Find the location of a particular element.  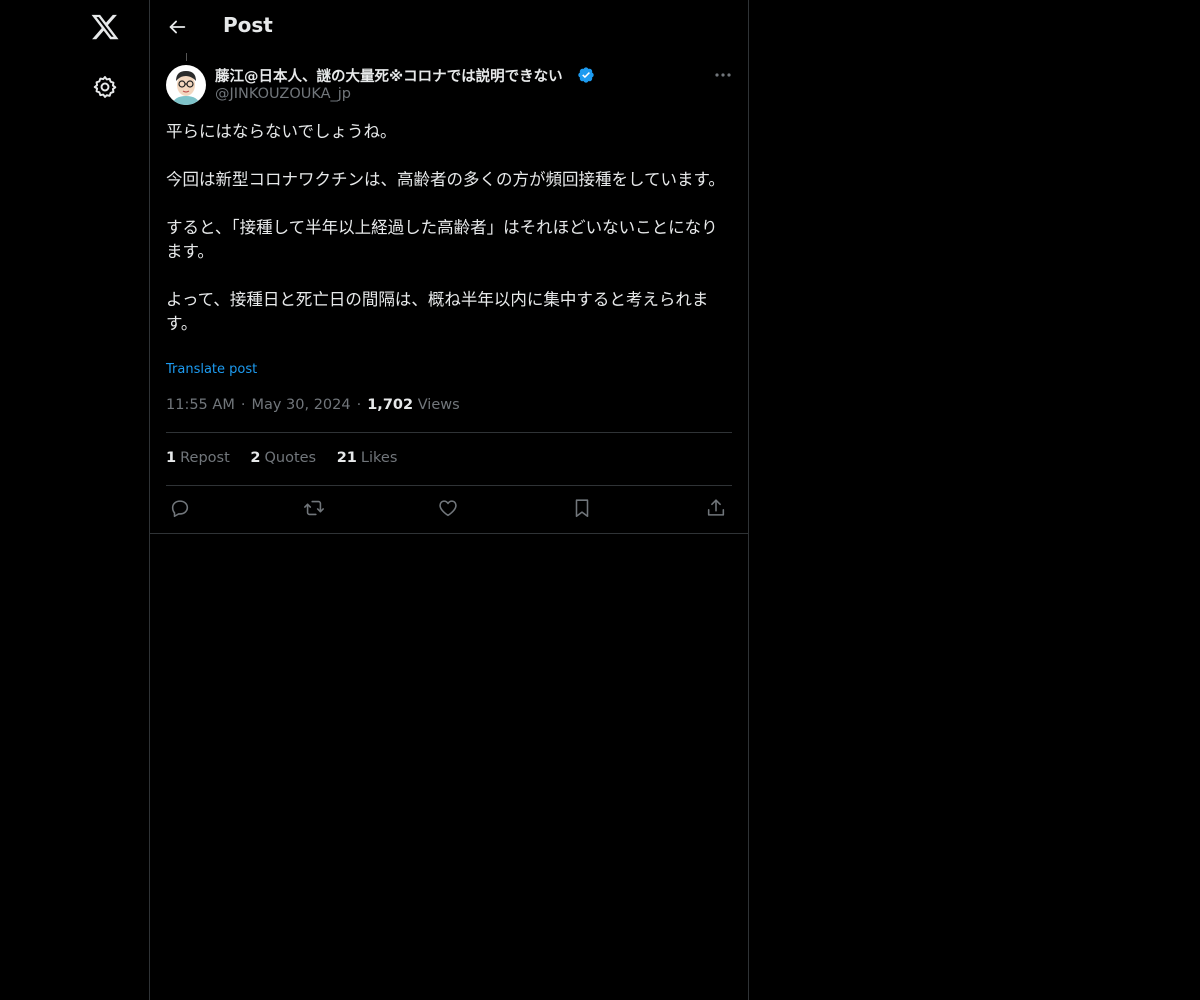

reply-icon is located at coordinates (181, 509).